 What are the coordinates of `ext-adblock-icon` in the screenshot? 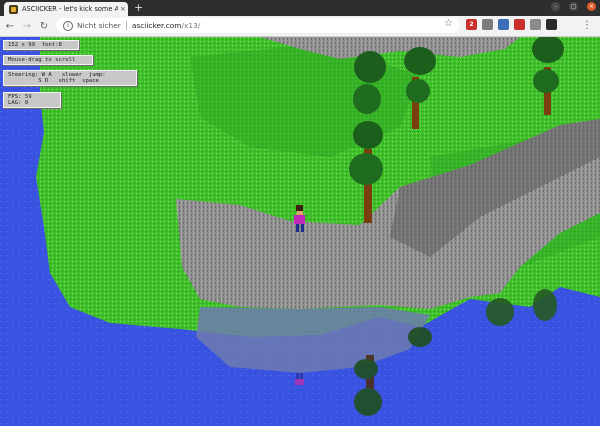 It's located at (519, 24).